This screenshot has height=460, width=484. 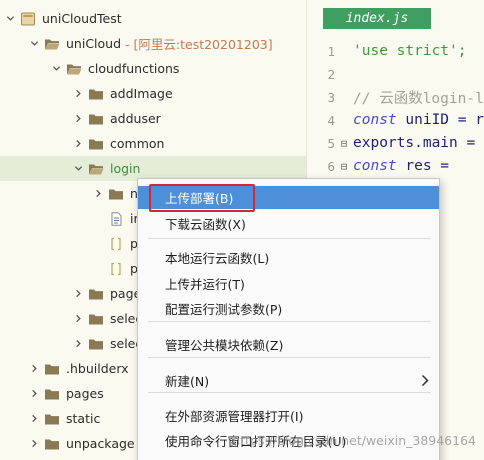 I want to click on tree-item-addimage: addImage, so click(x=153, y=93).